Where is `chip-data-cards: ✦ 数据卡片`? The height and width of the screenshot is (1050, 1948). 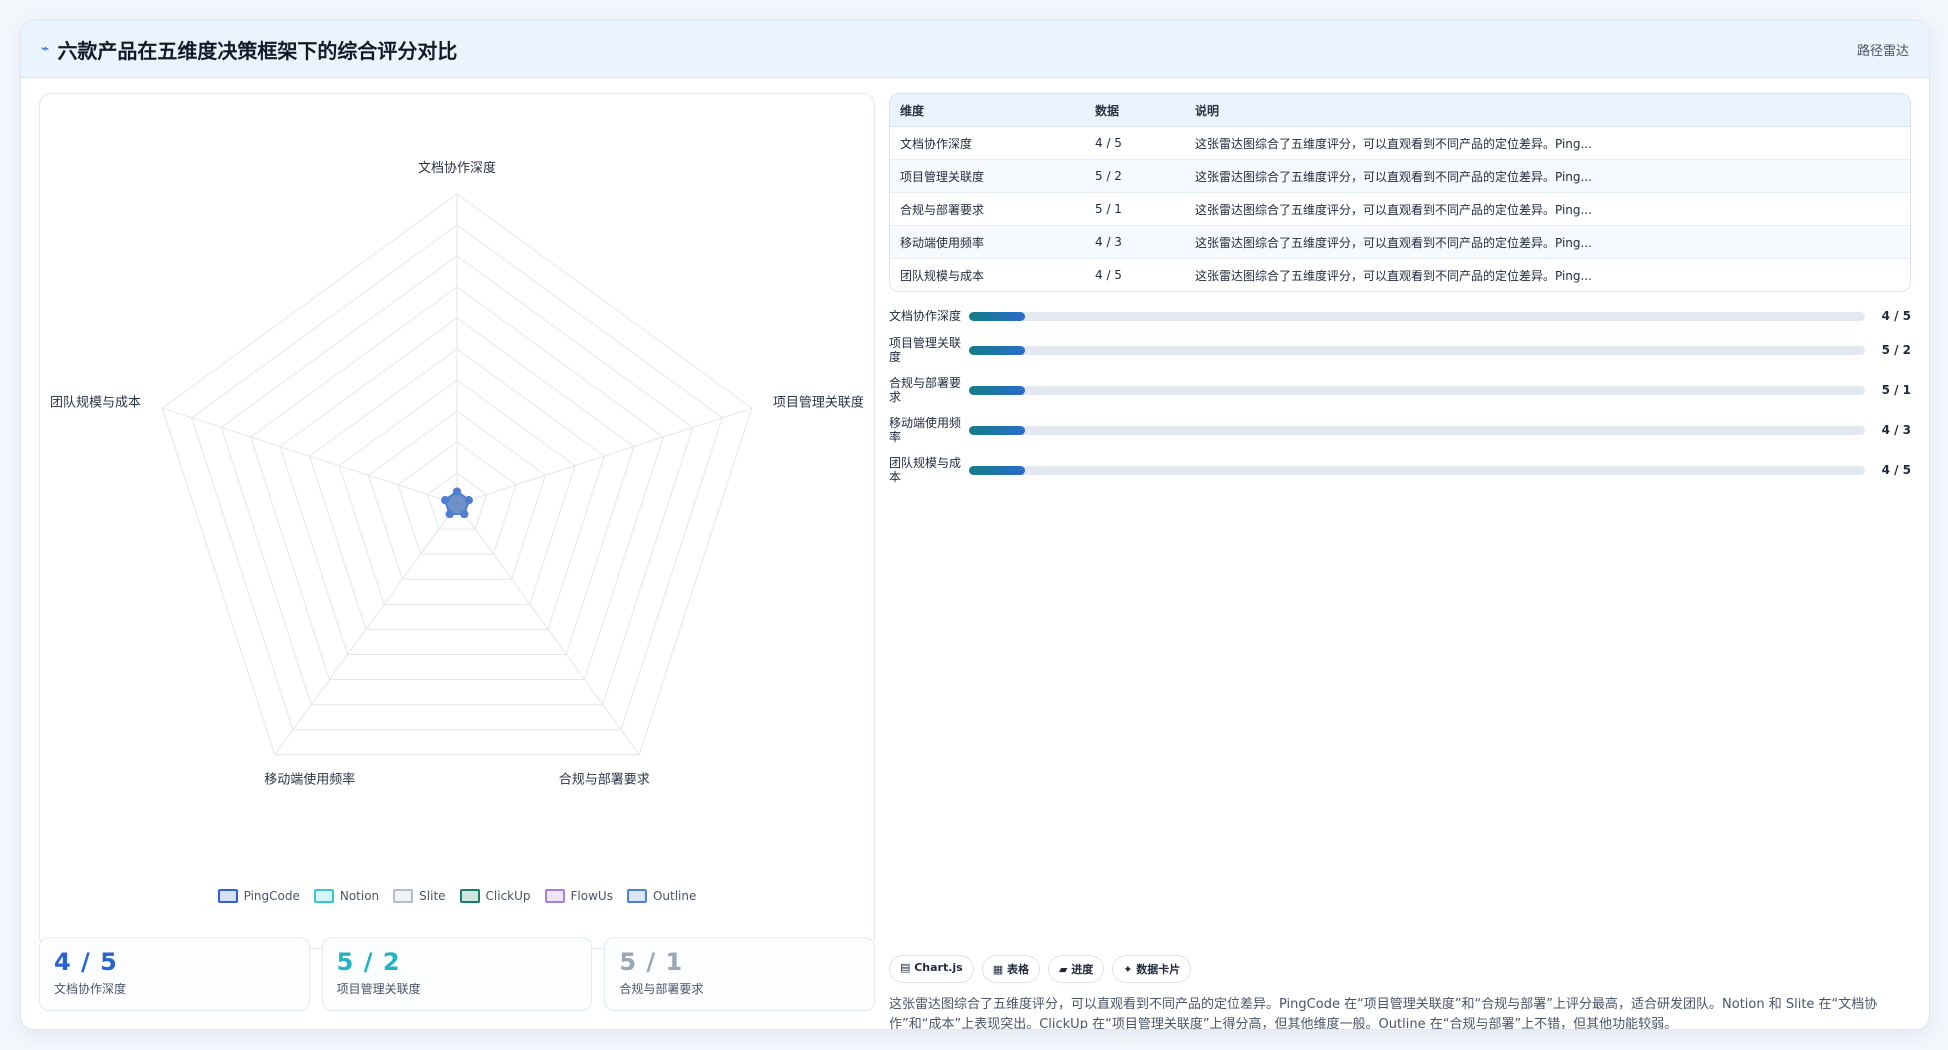 chip-data-cards: ✦ 数据卡片 is located at coordinates (1152, 969).